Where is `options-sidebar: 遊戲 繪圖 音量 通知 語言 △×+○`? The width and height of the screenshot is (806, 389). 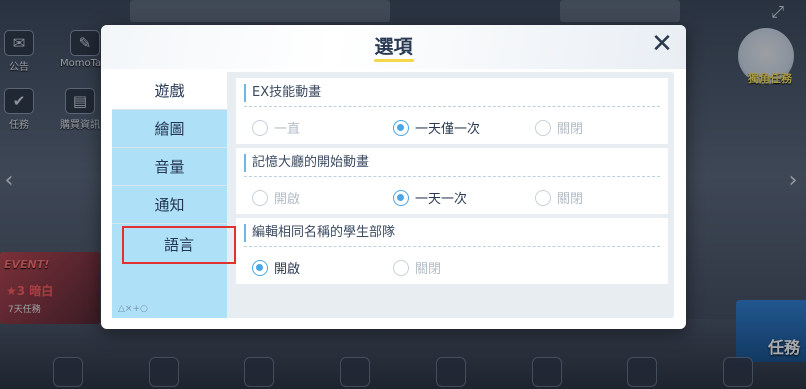
options-sidebar: 遊戲 繪圖 音量 通知 語言 △×+○ is located at coordinates (174, 195).